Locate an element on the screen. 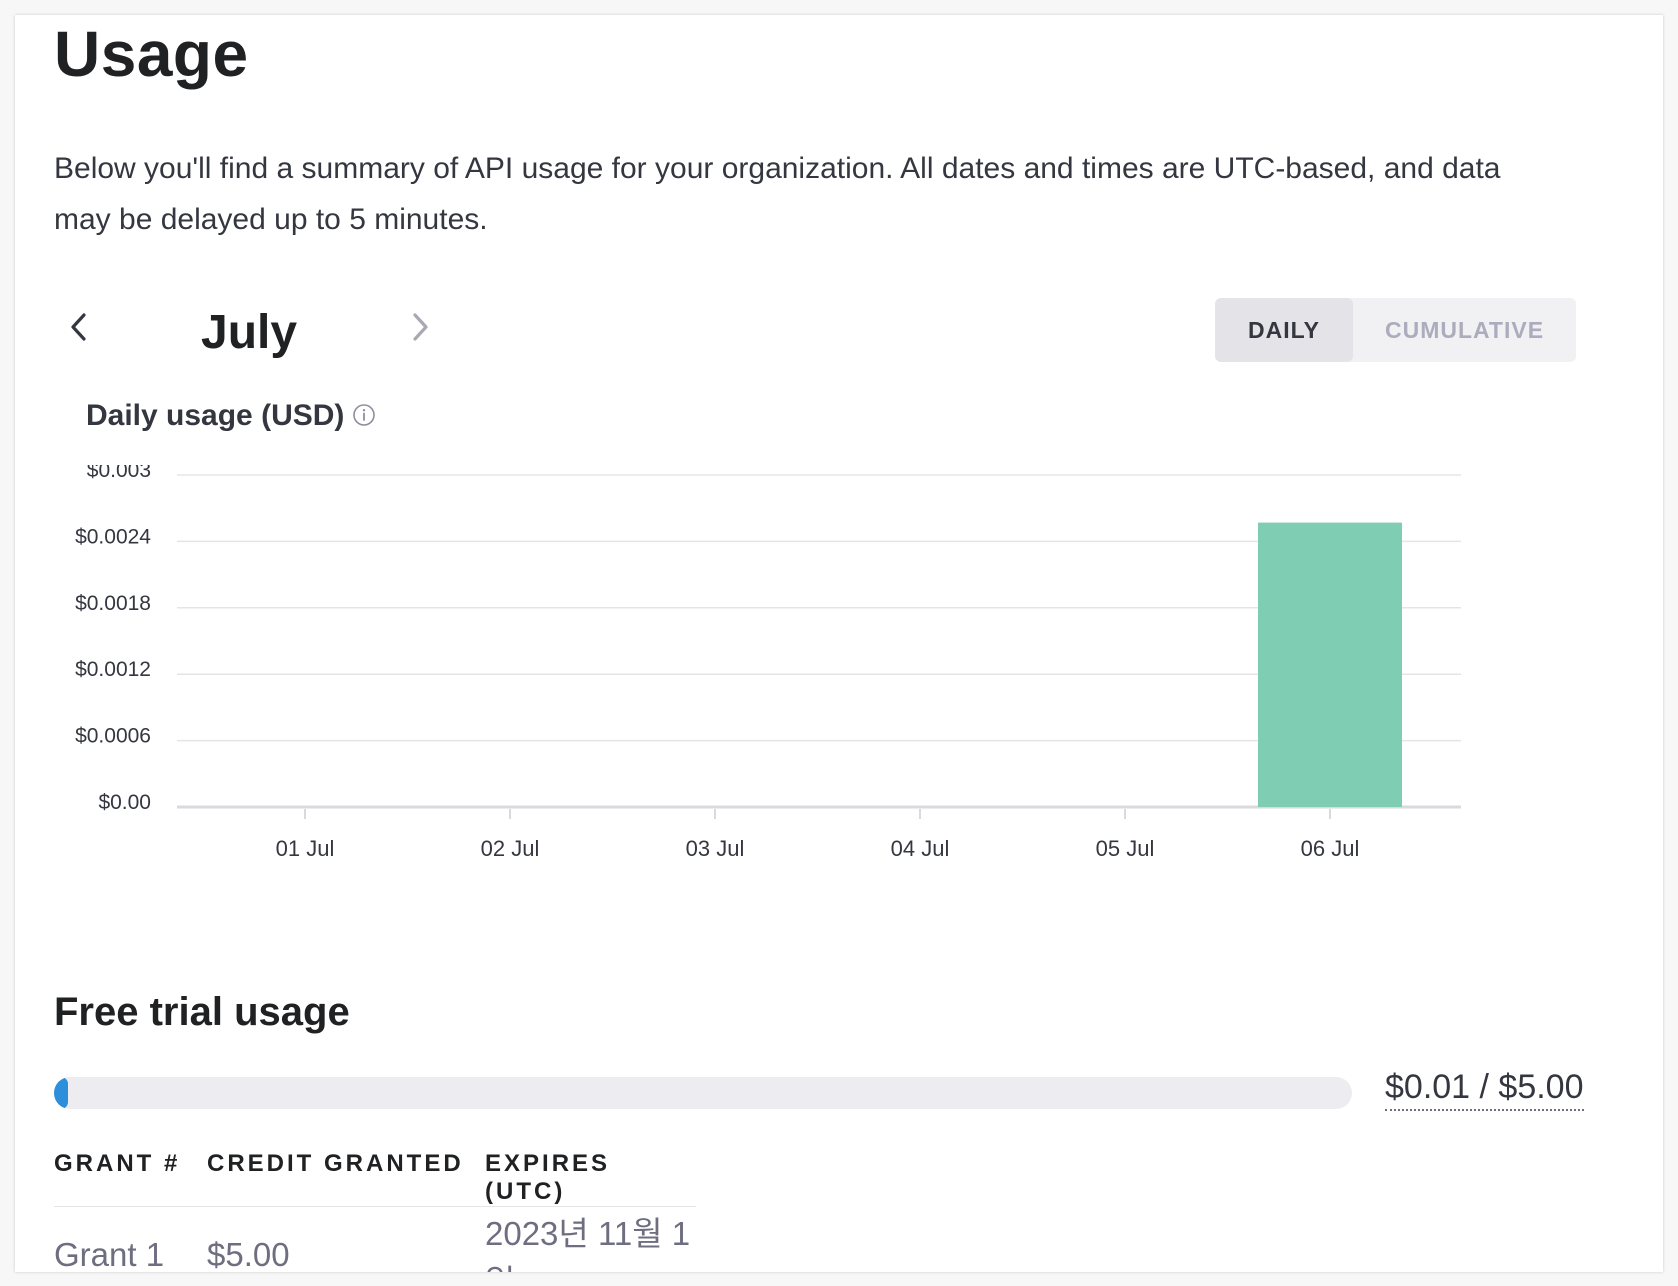  free-trial-progress-fill is located at coordinates (61, 1093).